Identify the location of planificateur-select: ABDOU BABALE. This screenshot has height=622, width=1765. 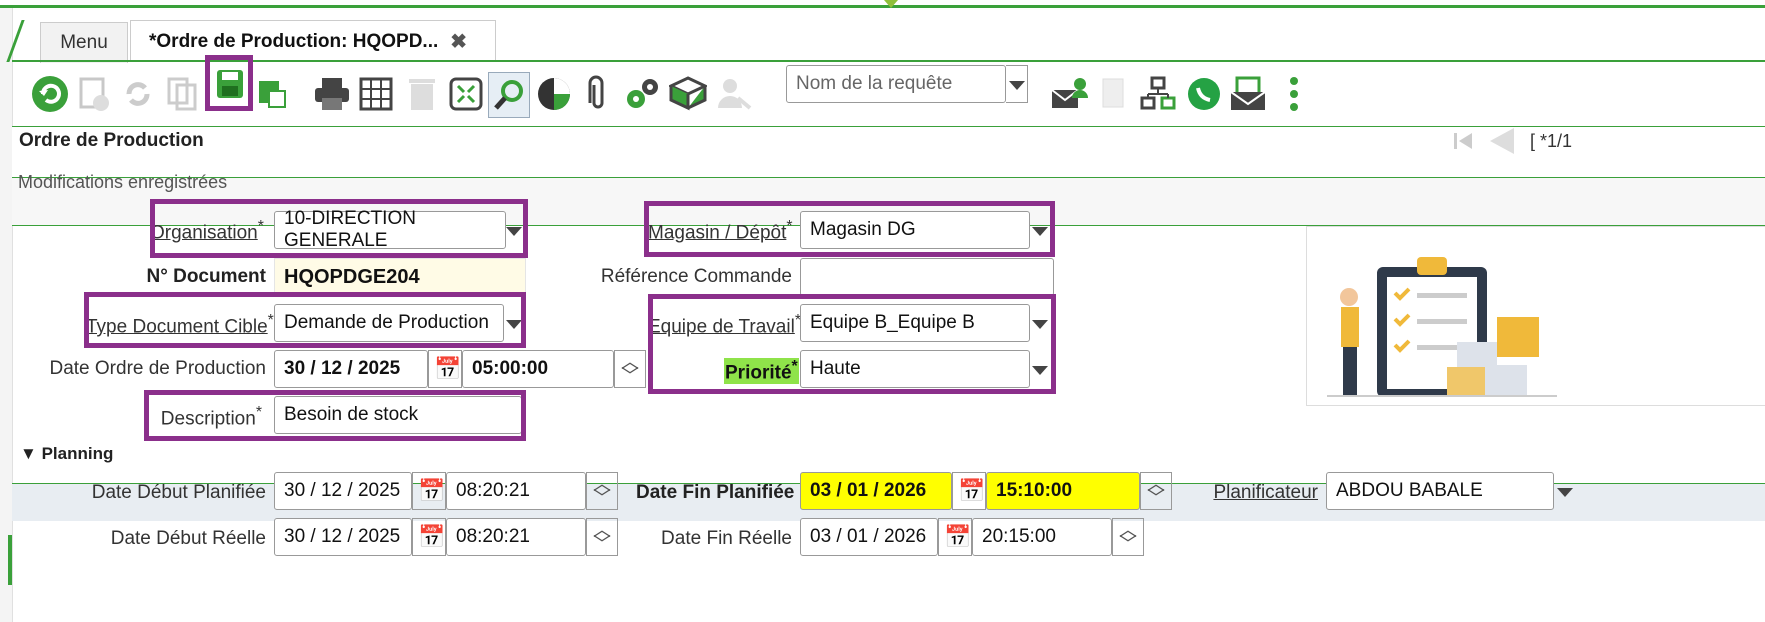
(1440, 491).